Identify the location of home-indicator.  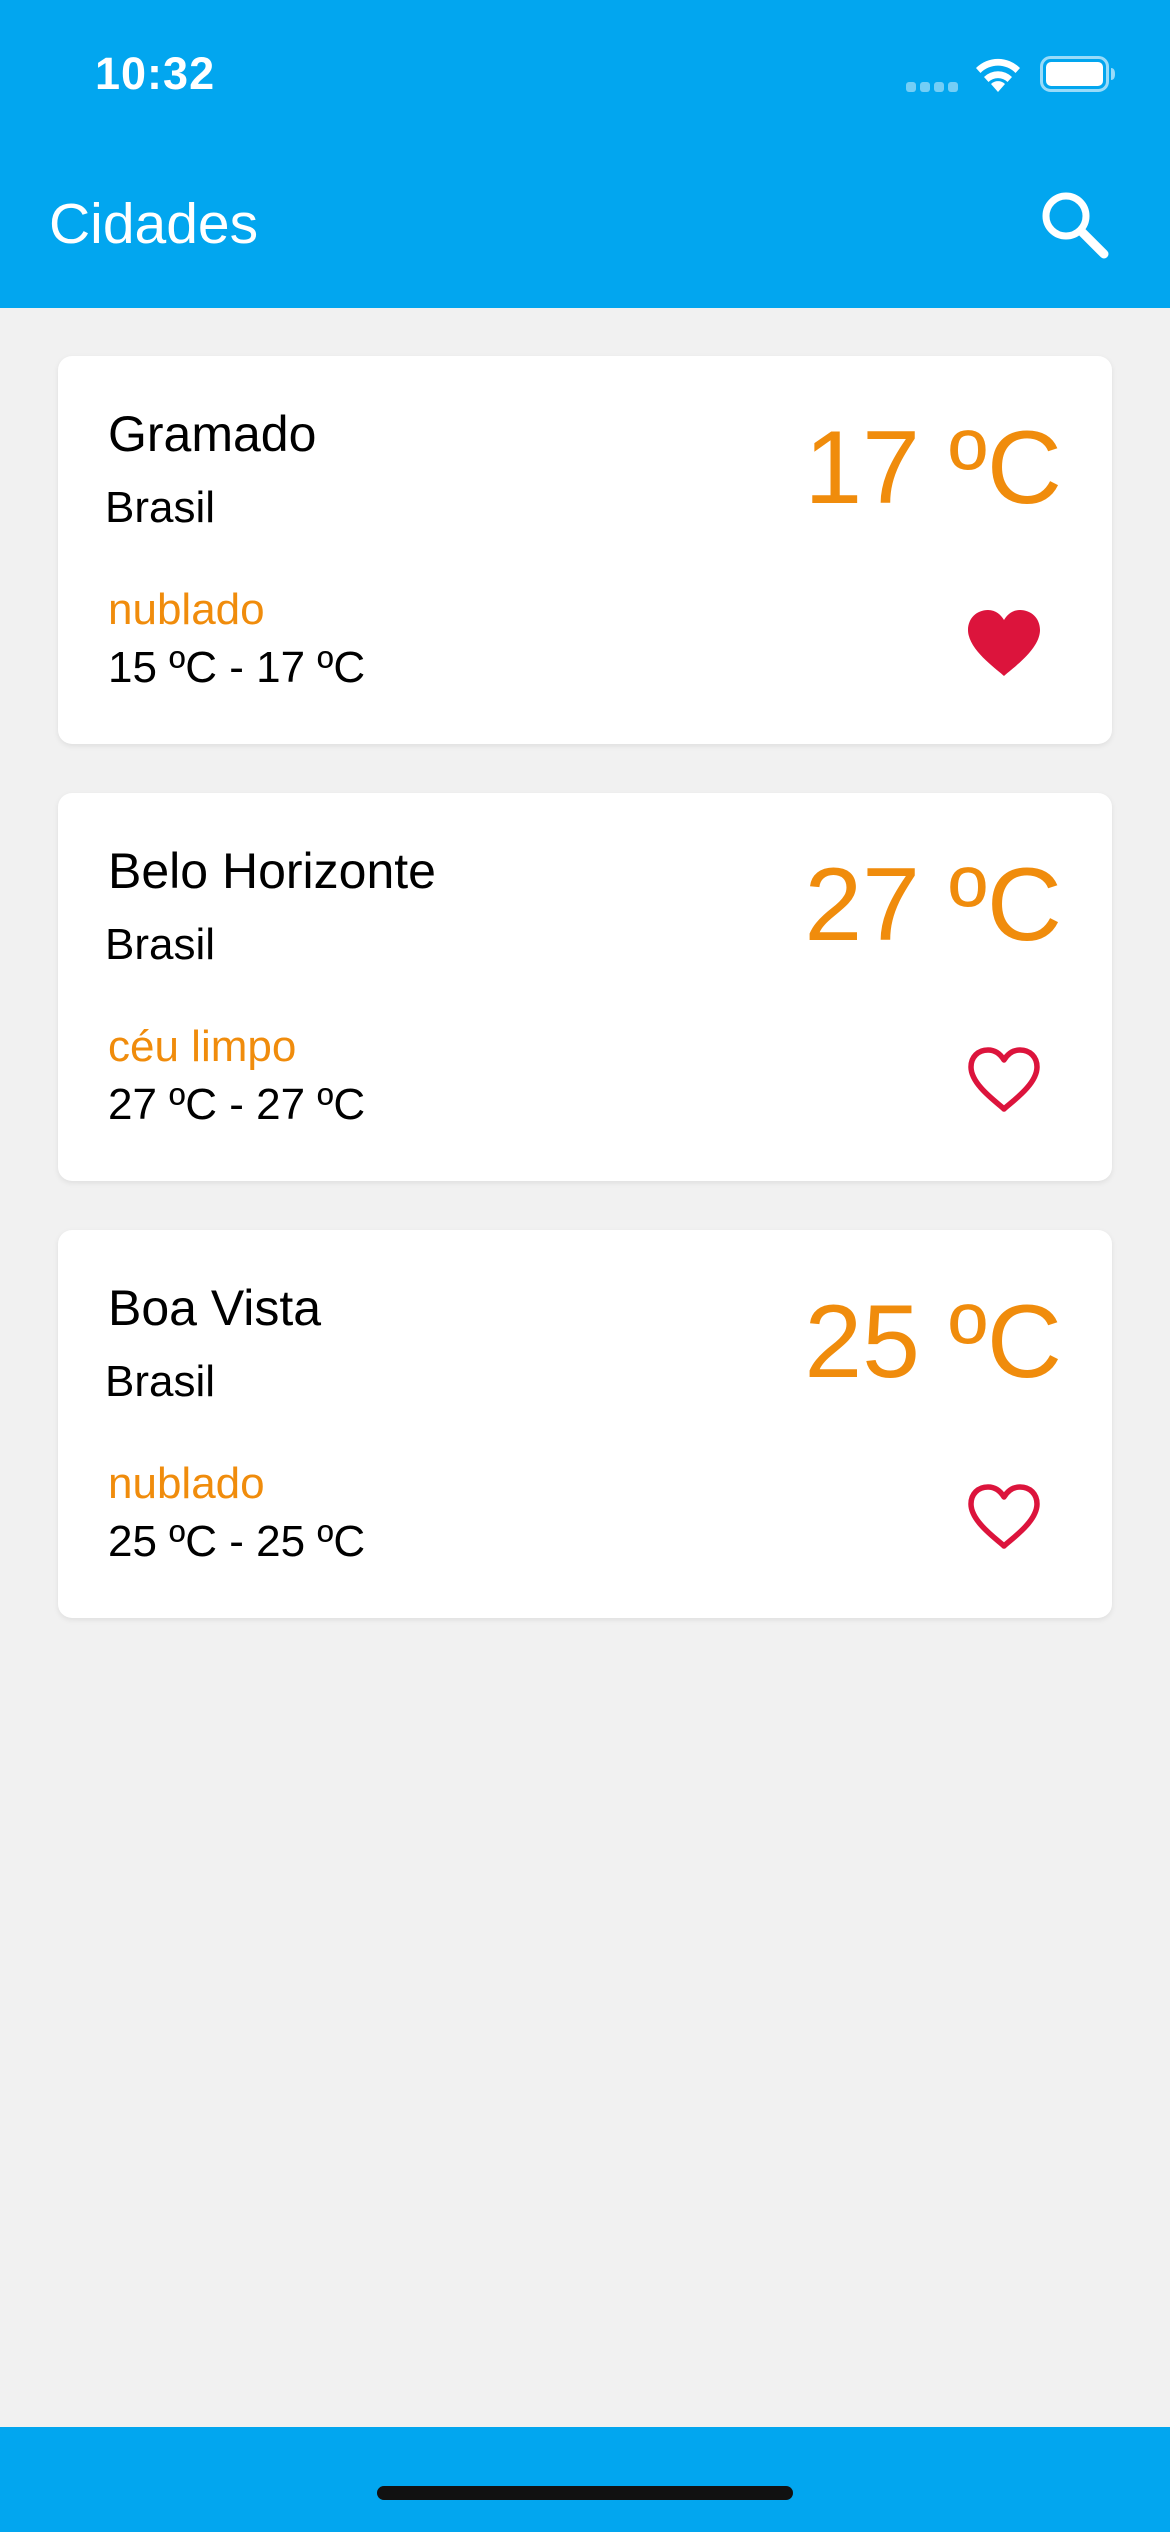
(585, 2493).